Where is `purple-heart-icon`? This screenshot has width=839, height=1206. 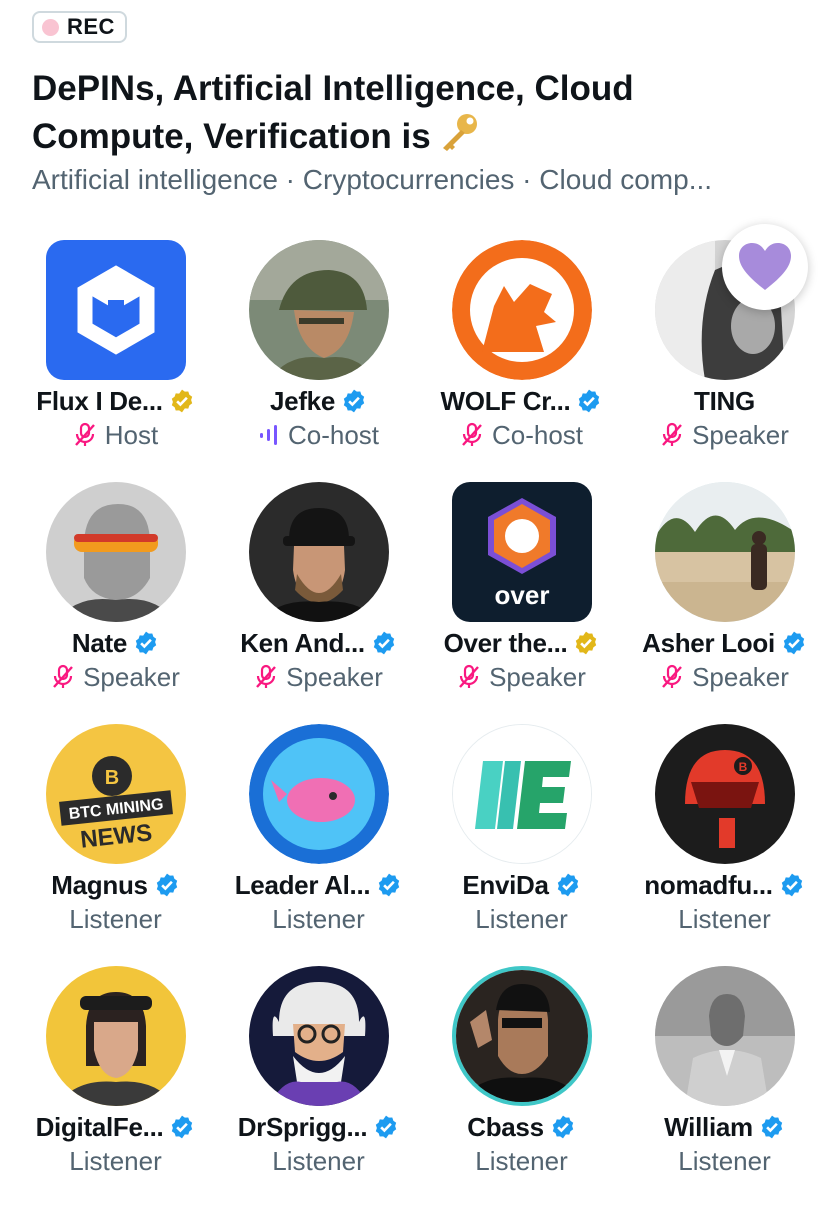
purple-heart-icon is located at coordinates (765, 266).